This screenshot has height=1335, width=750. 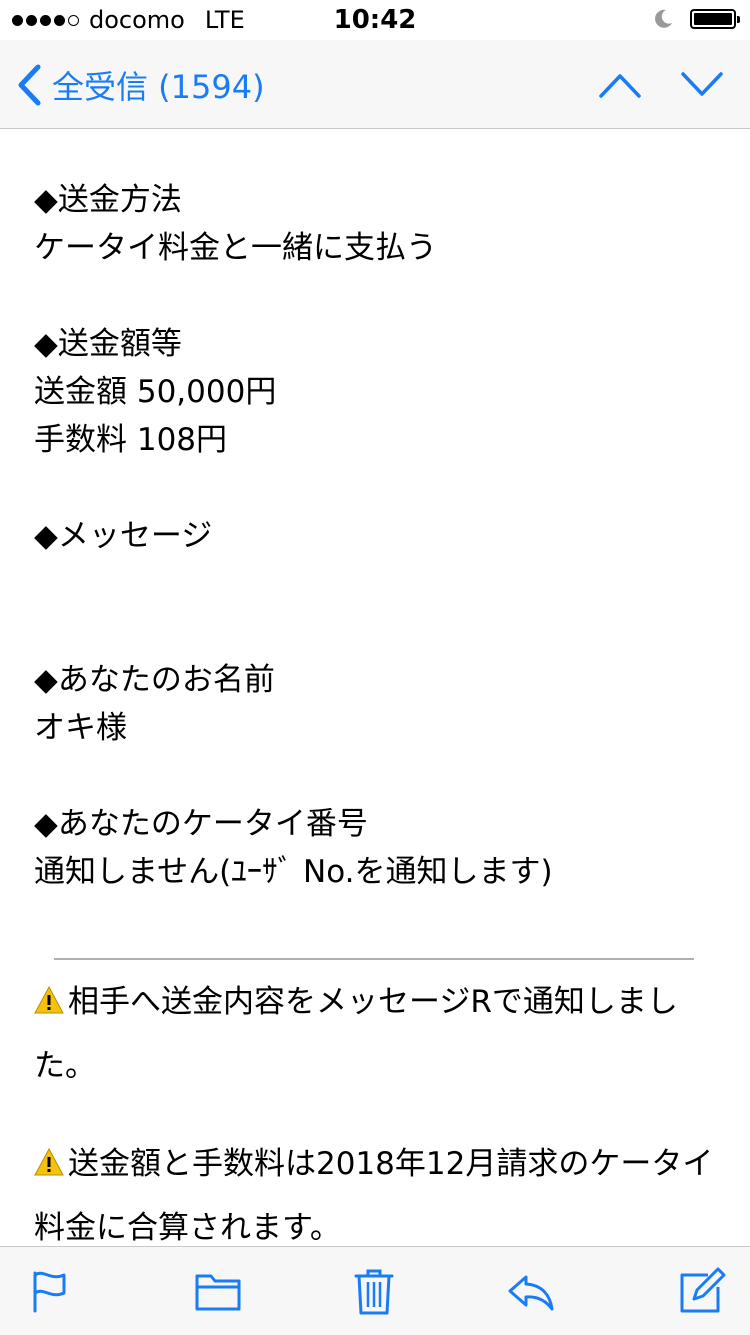 I want to click on folder-icon, so click(x=218, y=1291).